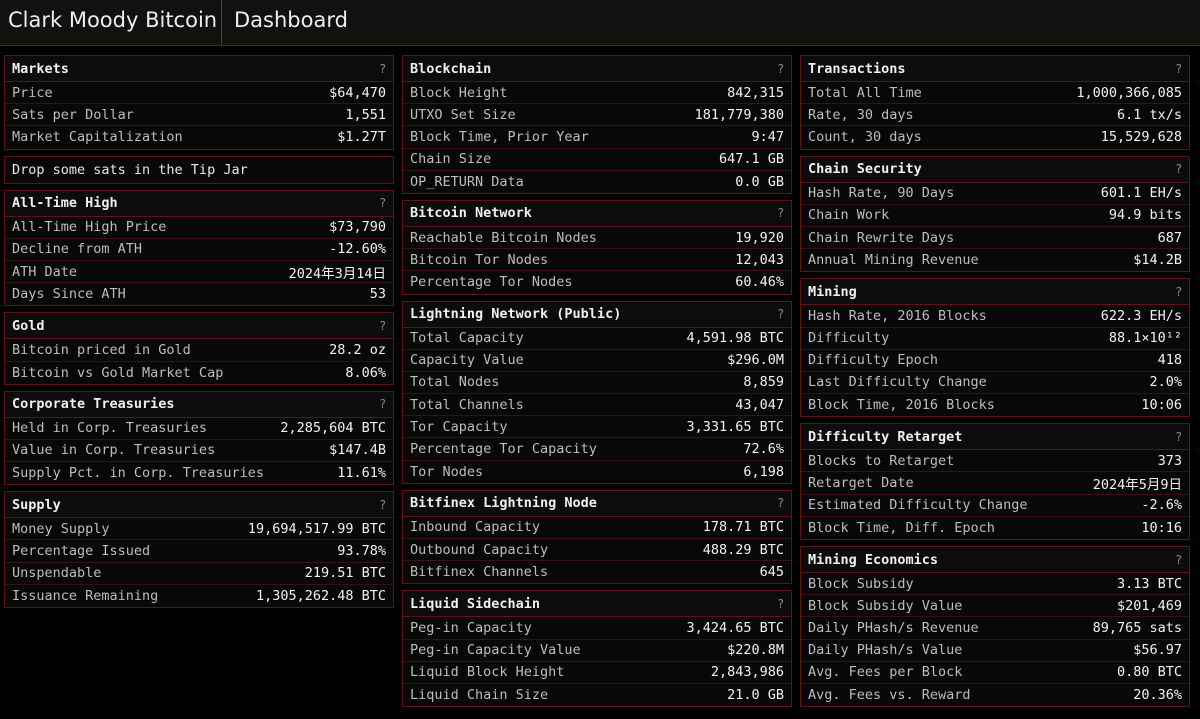 This screenshot has width=1200, height=719. I want to click on metric-value: 19,694,517.99 BTC, so click(316, 528).